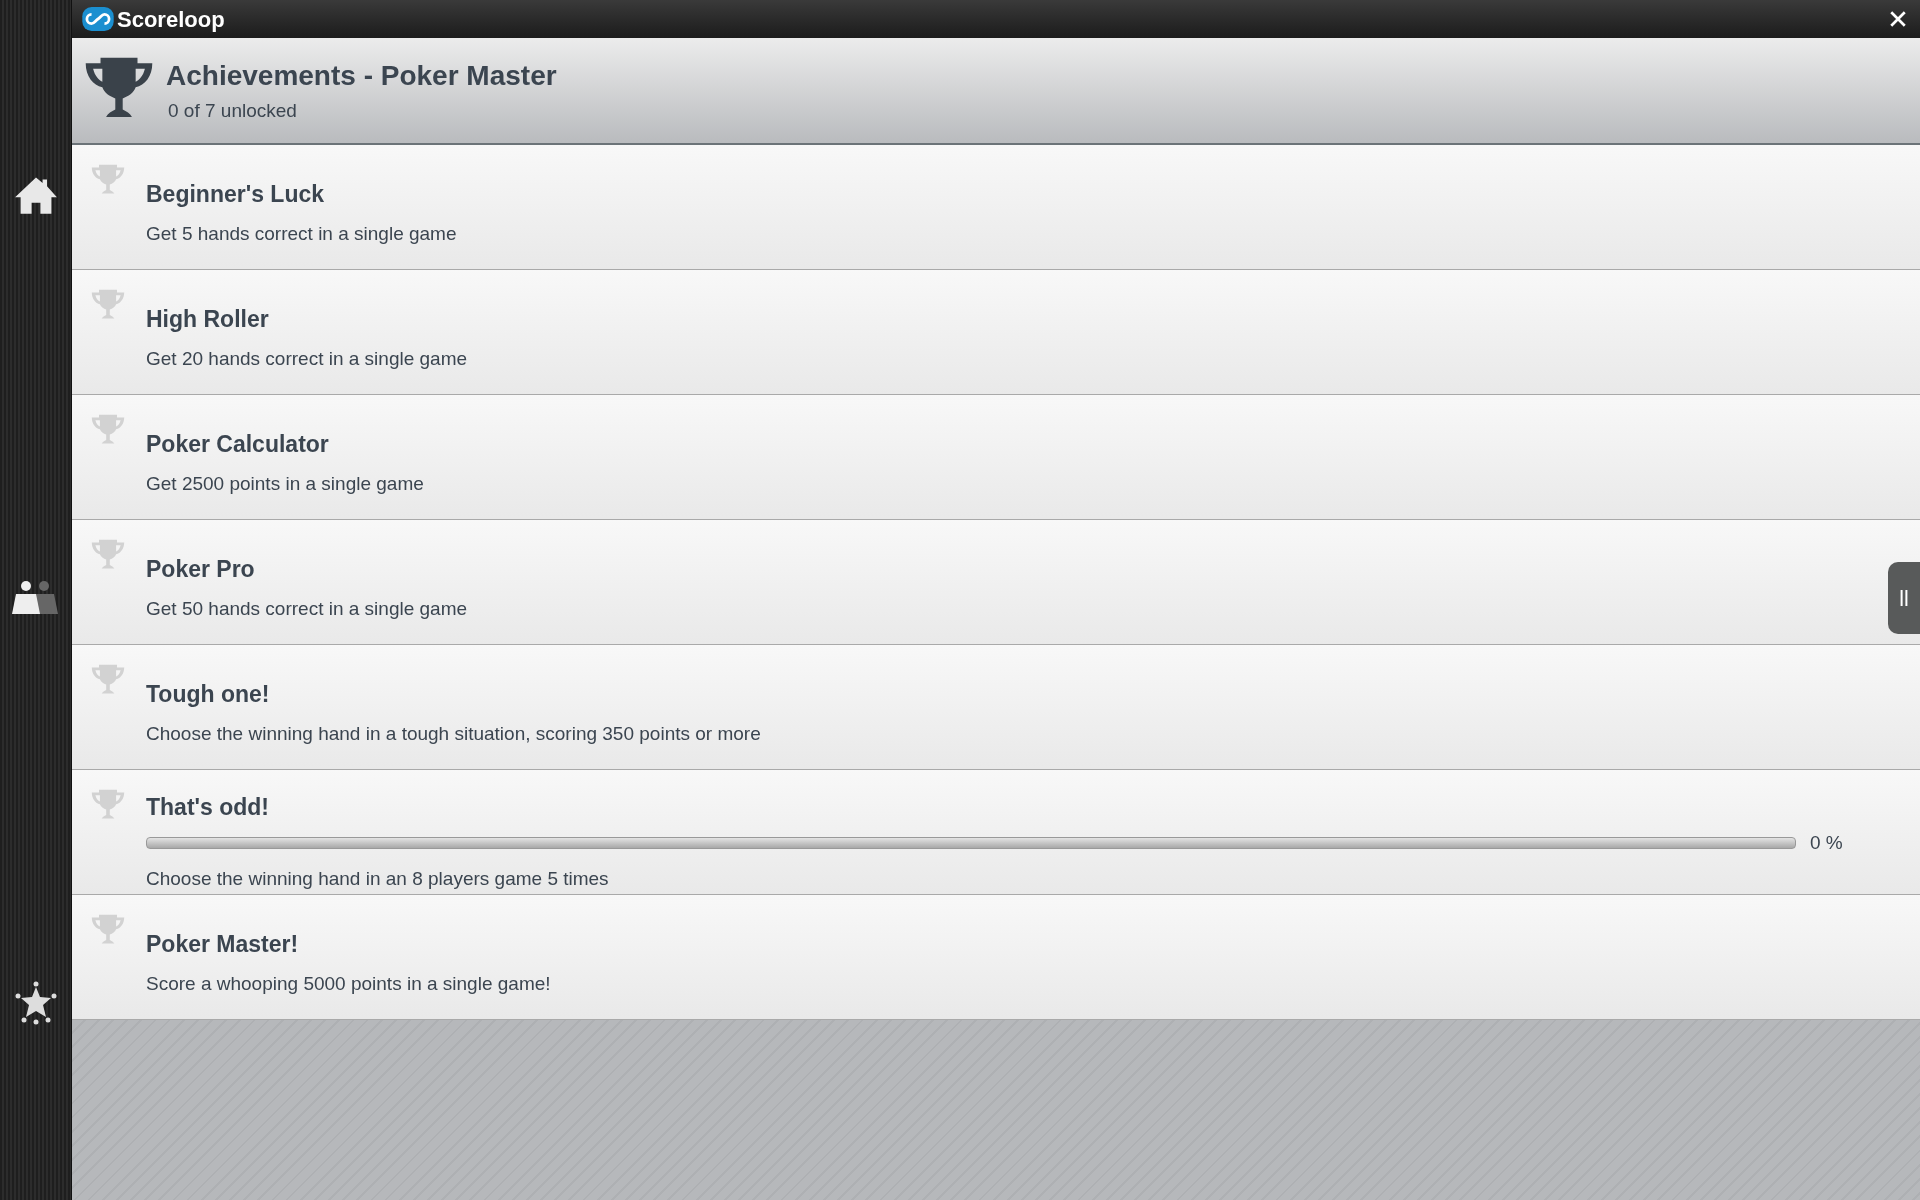 The width and height of the screenshot is (1920, 1200). Describe the element at coordinates (35, 195) in the screenshot. I see `home-icon` at that location.